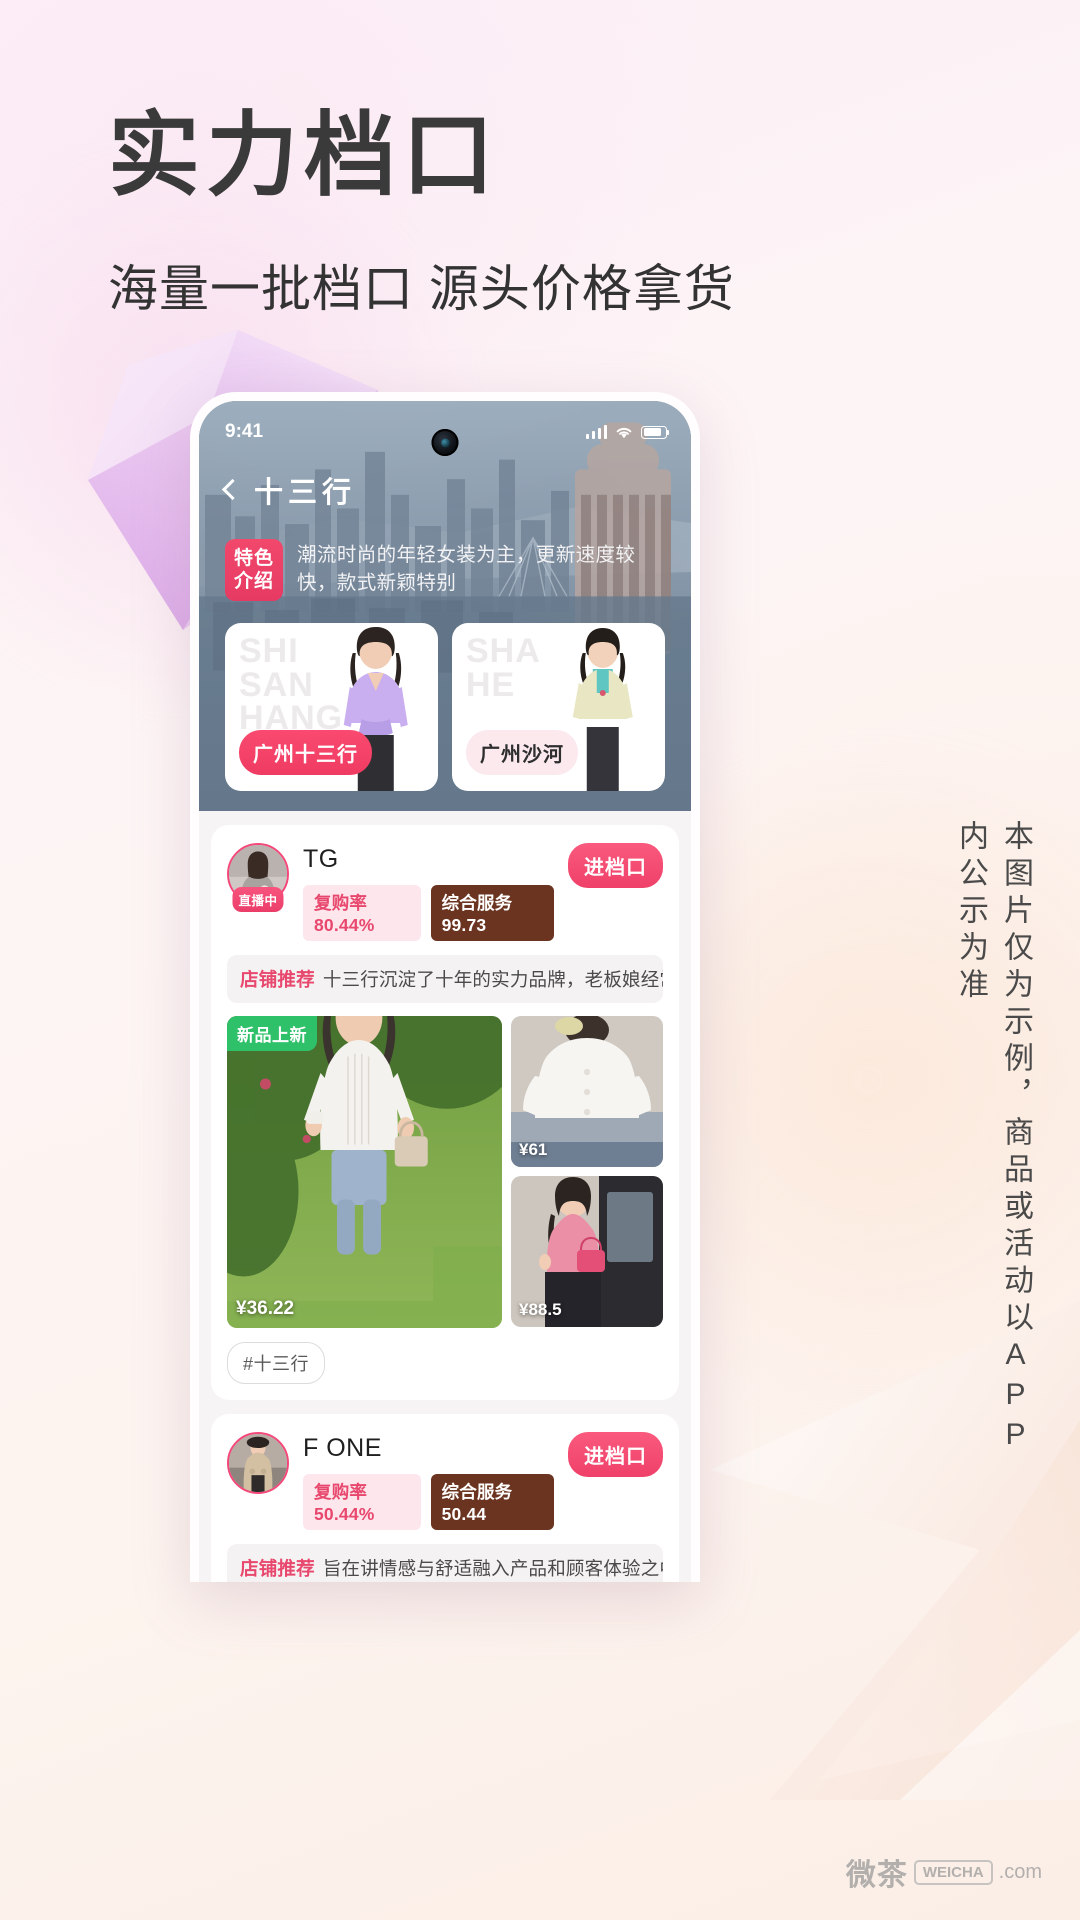 The image size is (1080, 1920). I want to click on shop-recommendation: 店铺推荐 十三行沉淀了十年的实力品牌，老板娘经常看款, so click(445, 979).